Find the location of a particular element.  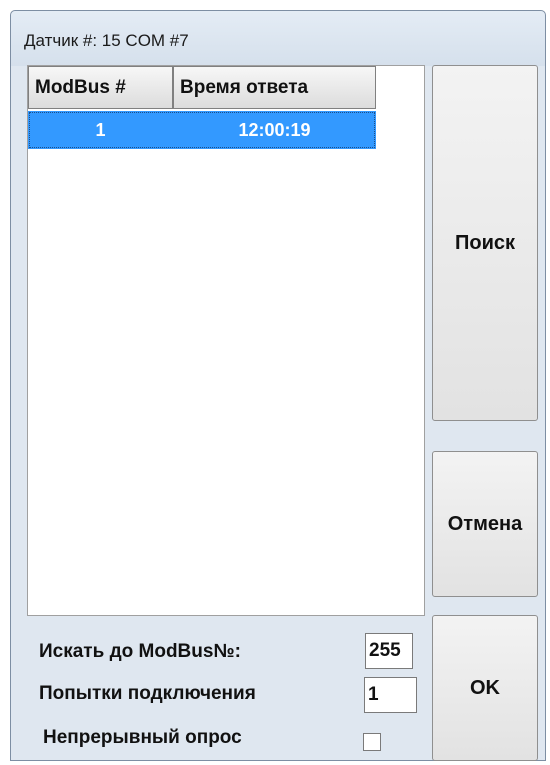

search-up-to-label: Искать до ModBus№: is located at coordinates (140, 651).